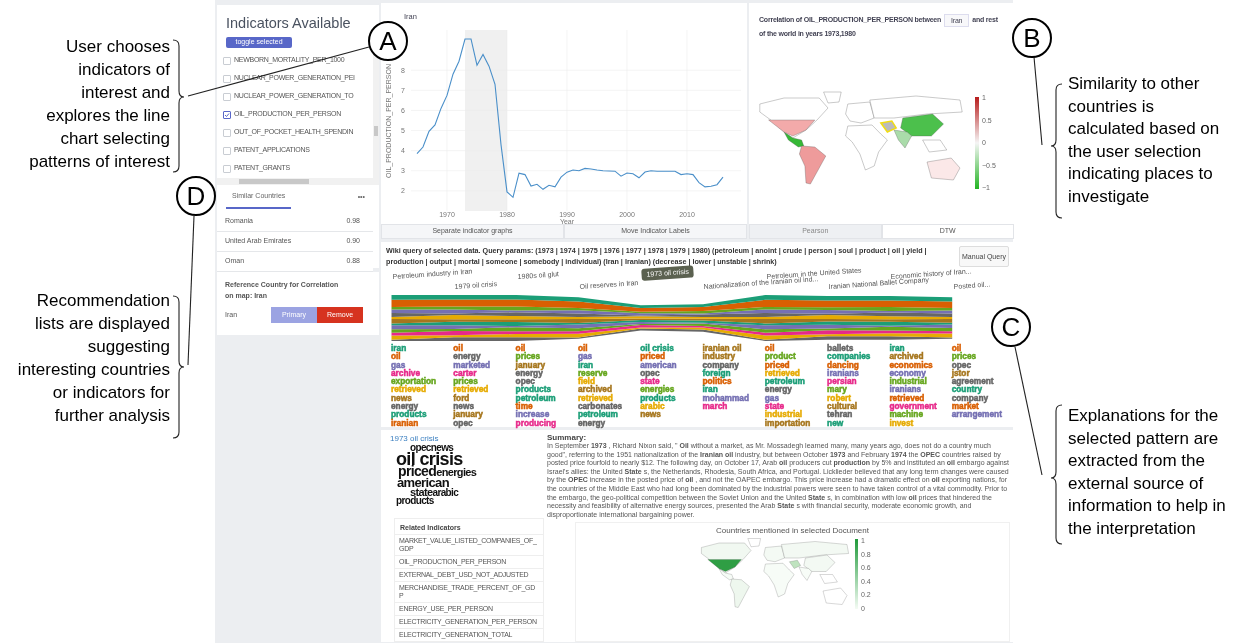  Describe the element at coordinates (840, 348) in the screenshot. I see `topic-word: ballets` at that location.